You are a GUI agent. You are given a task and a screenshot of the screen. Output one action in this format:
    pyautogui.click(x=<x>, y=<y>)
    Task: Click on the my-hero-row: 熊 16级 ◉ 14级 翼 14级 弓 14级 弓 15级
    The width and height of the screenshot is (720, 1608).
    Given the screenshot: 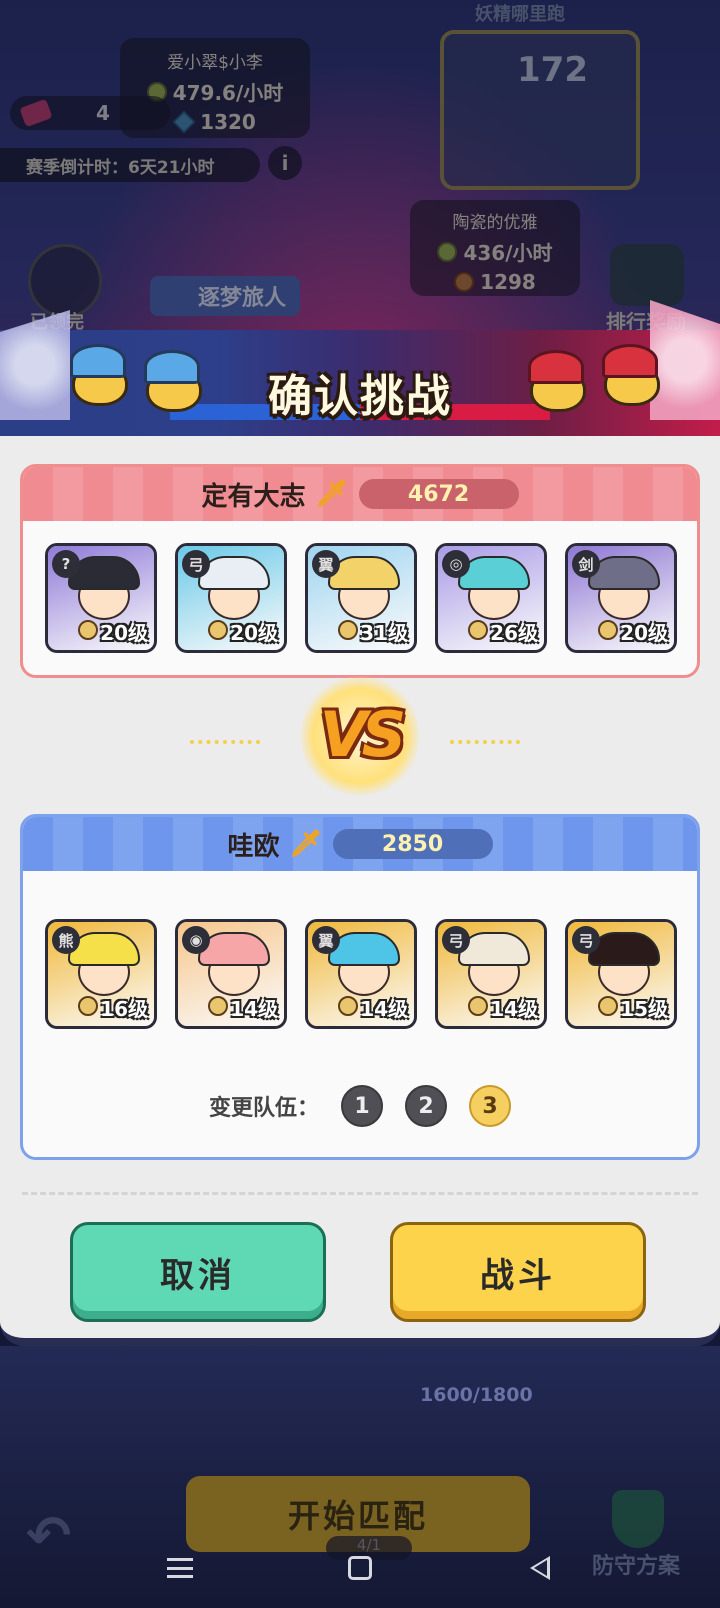 What is the action you would take?
    pyautogui.click(x=361, y=974)
    